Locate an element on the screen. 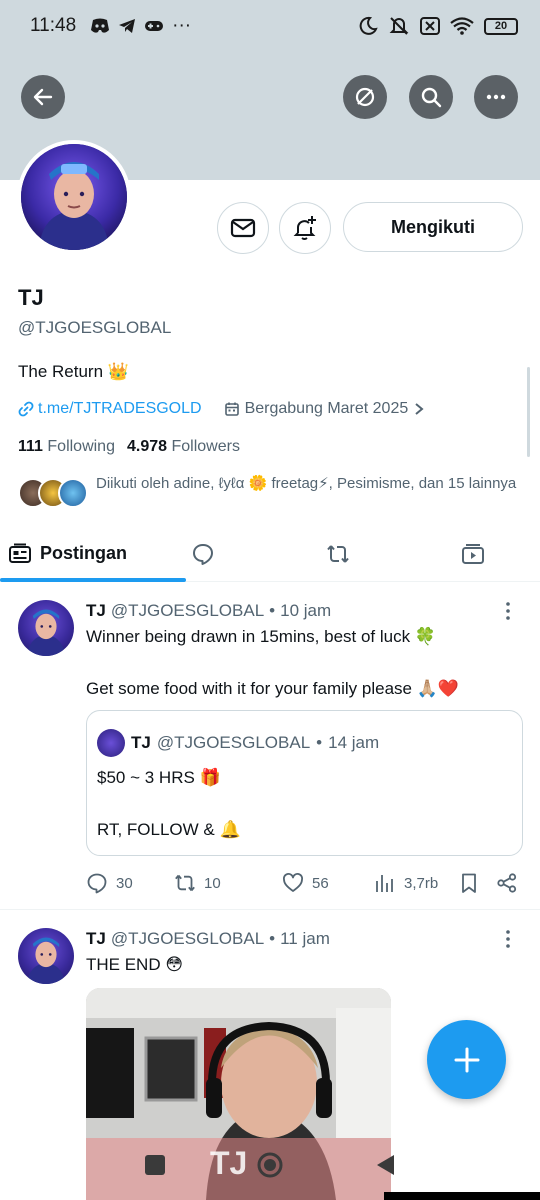 This screenshot has width=540, height=1200. message-button is located at coordinates (243, 228).